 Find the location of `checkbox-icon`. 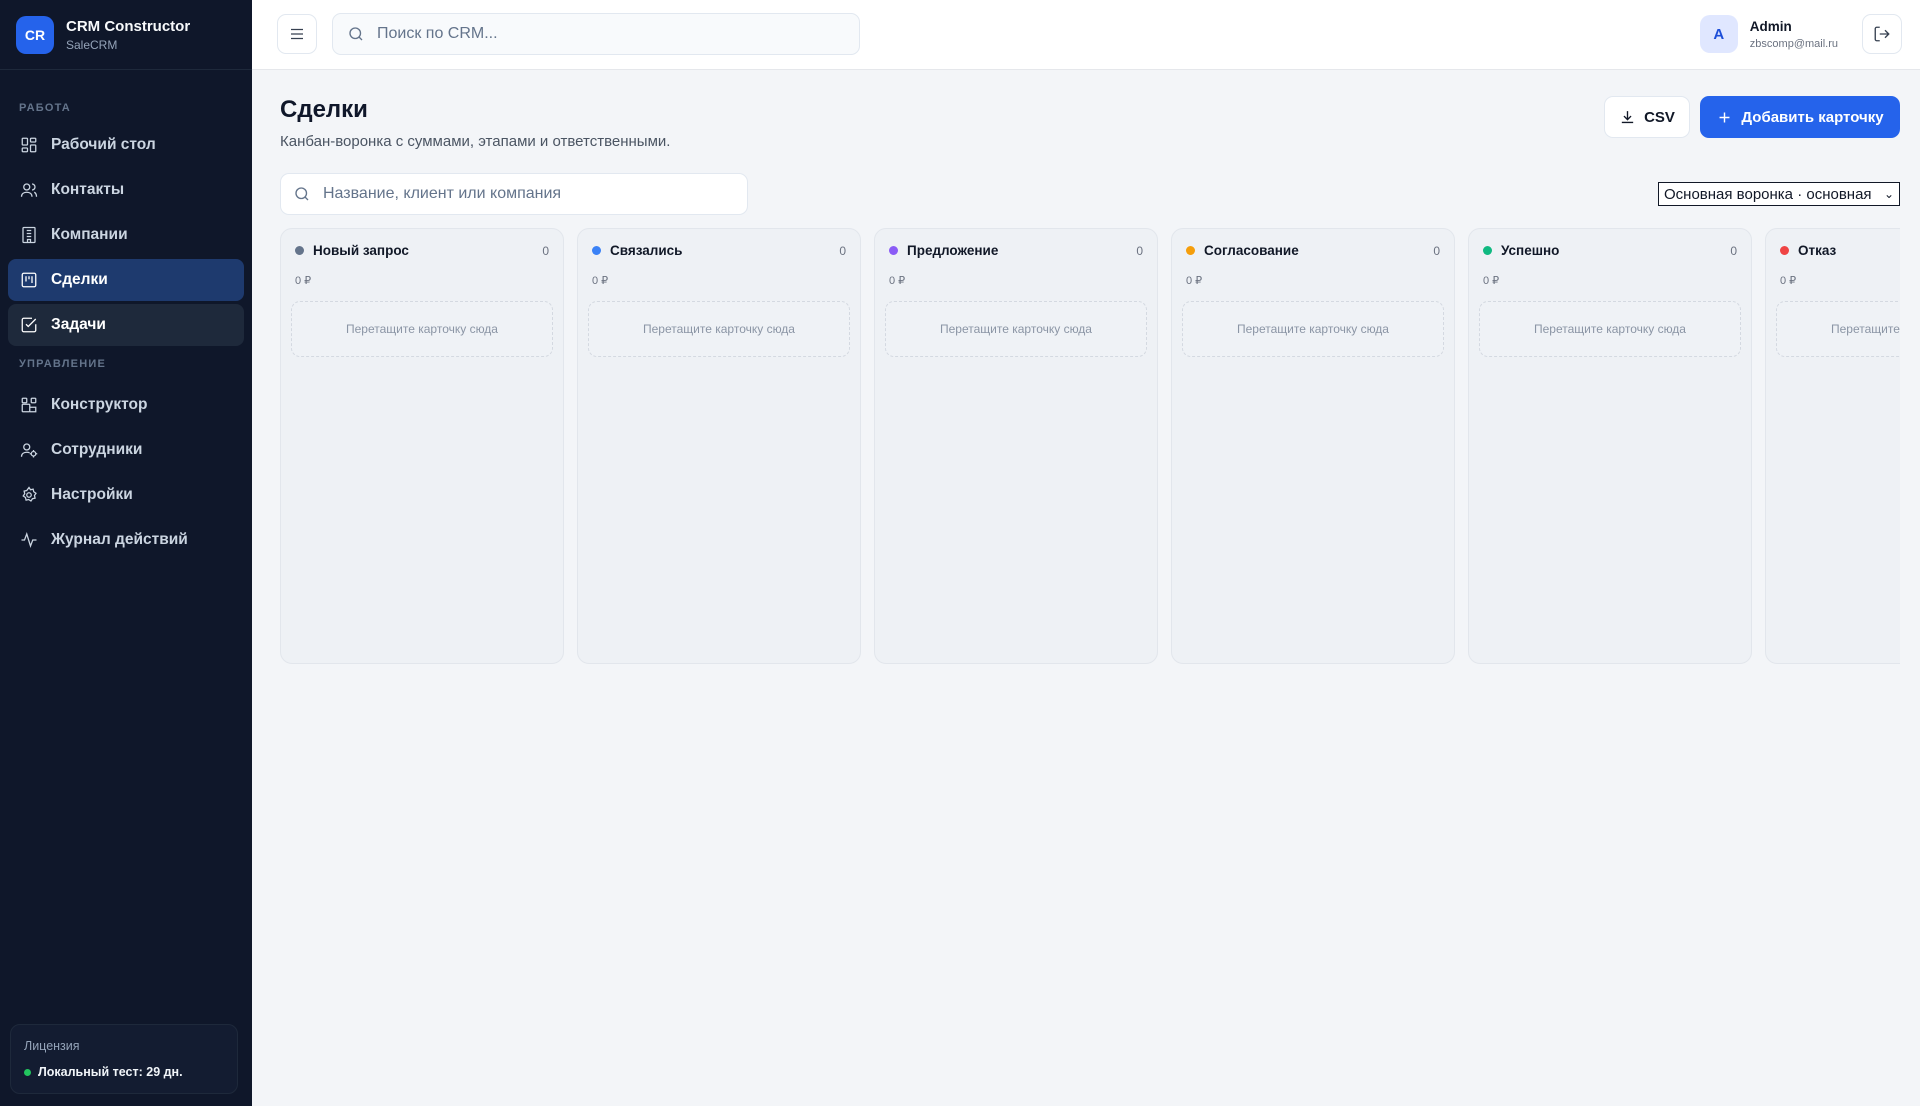

checkbox-icon is located at coordinates (29, 325).